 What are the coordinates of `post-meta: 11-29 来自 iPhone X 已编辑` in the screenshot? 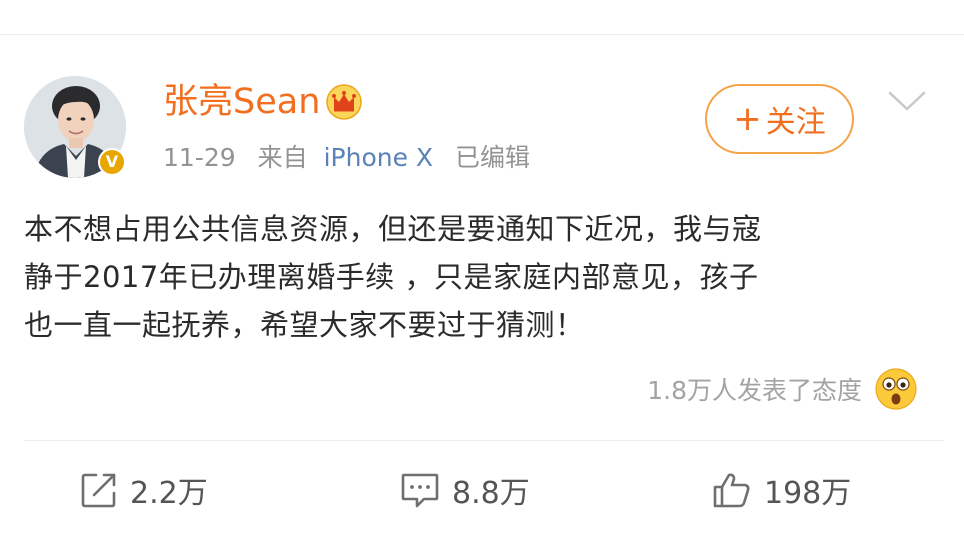 It's located at (353, 158).